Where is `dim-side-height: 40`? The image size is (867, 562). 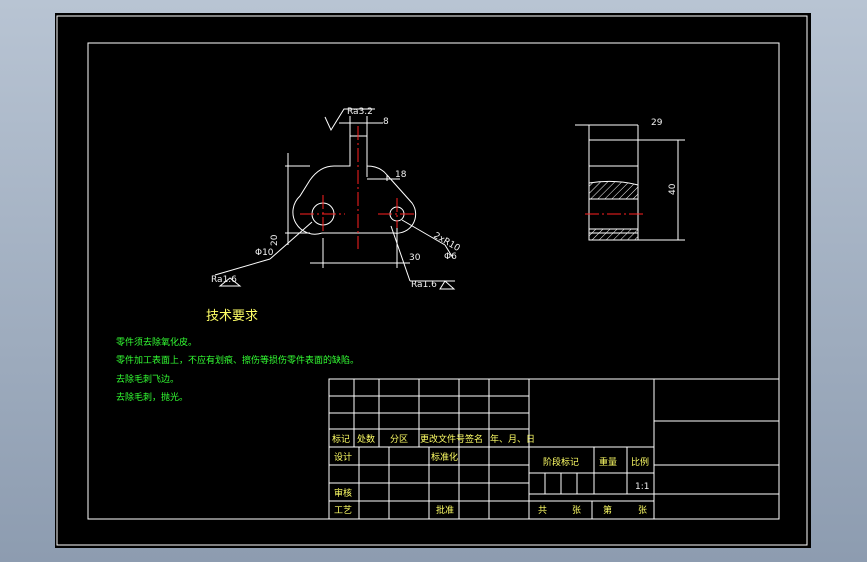
dim-side-height: 40 is located at coordinates (673, 189).